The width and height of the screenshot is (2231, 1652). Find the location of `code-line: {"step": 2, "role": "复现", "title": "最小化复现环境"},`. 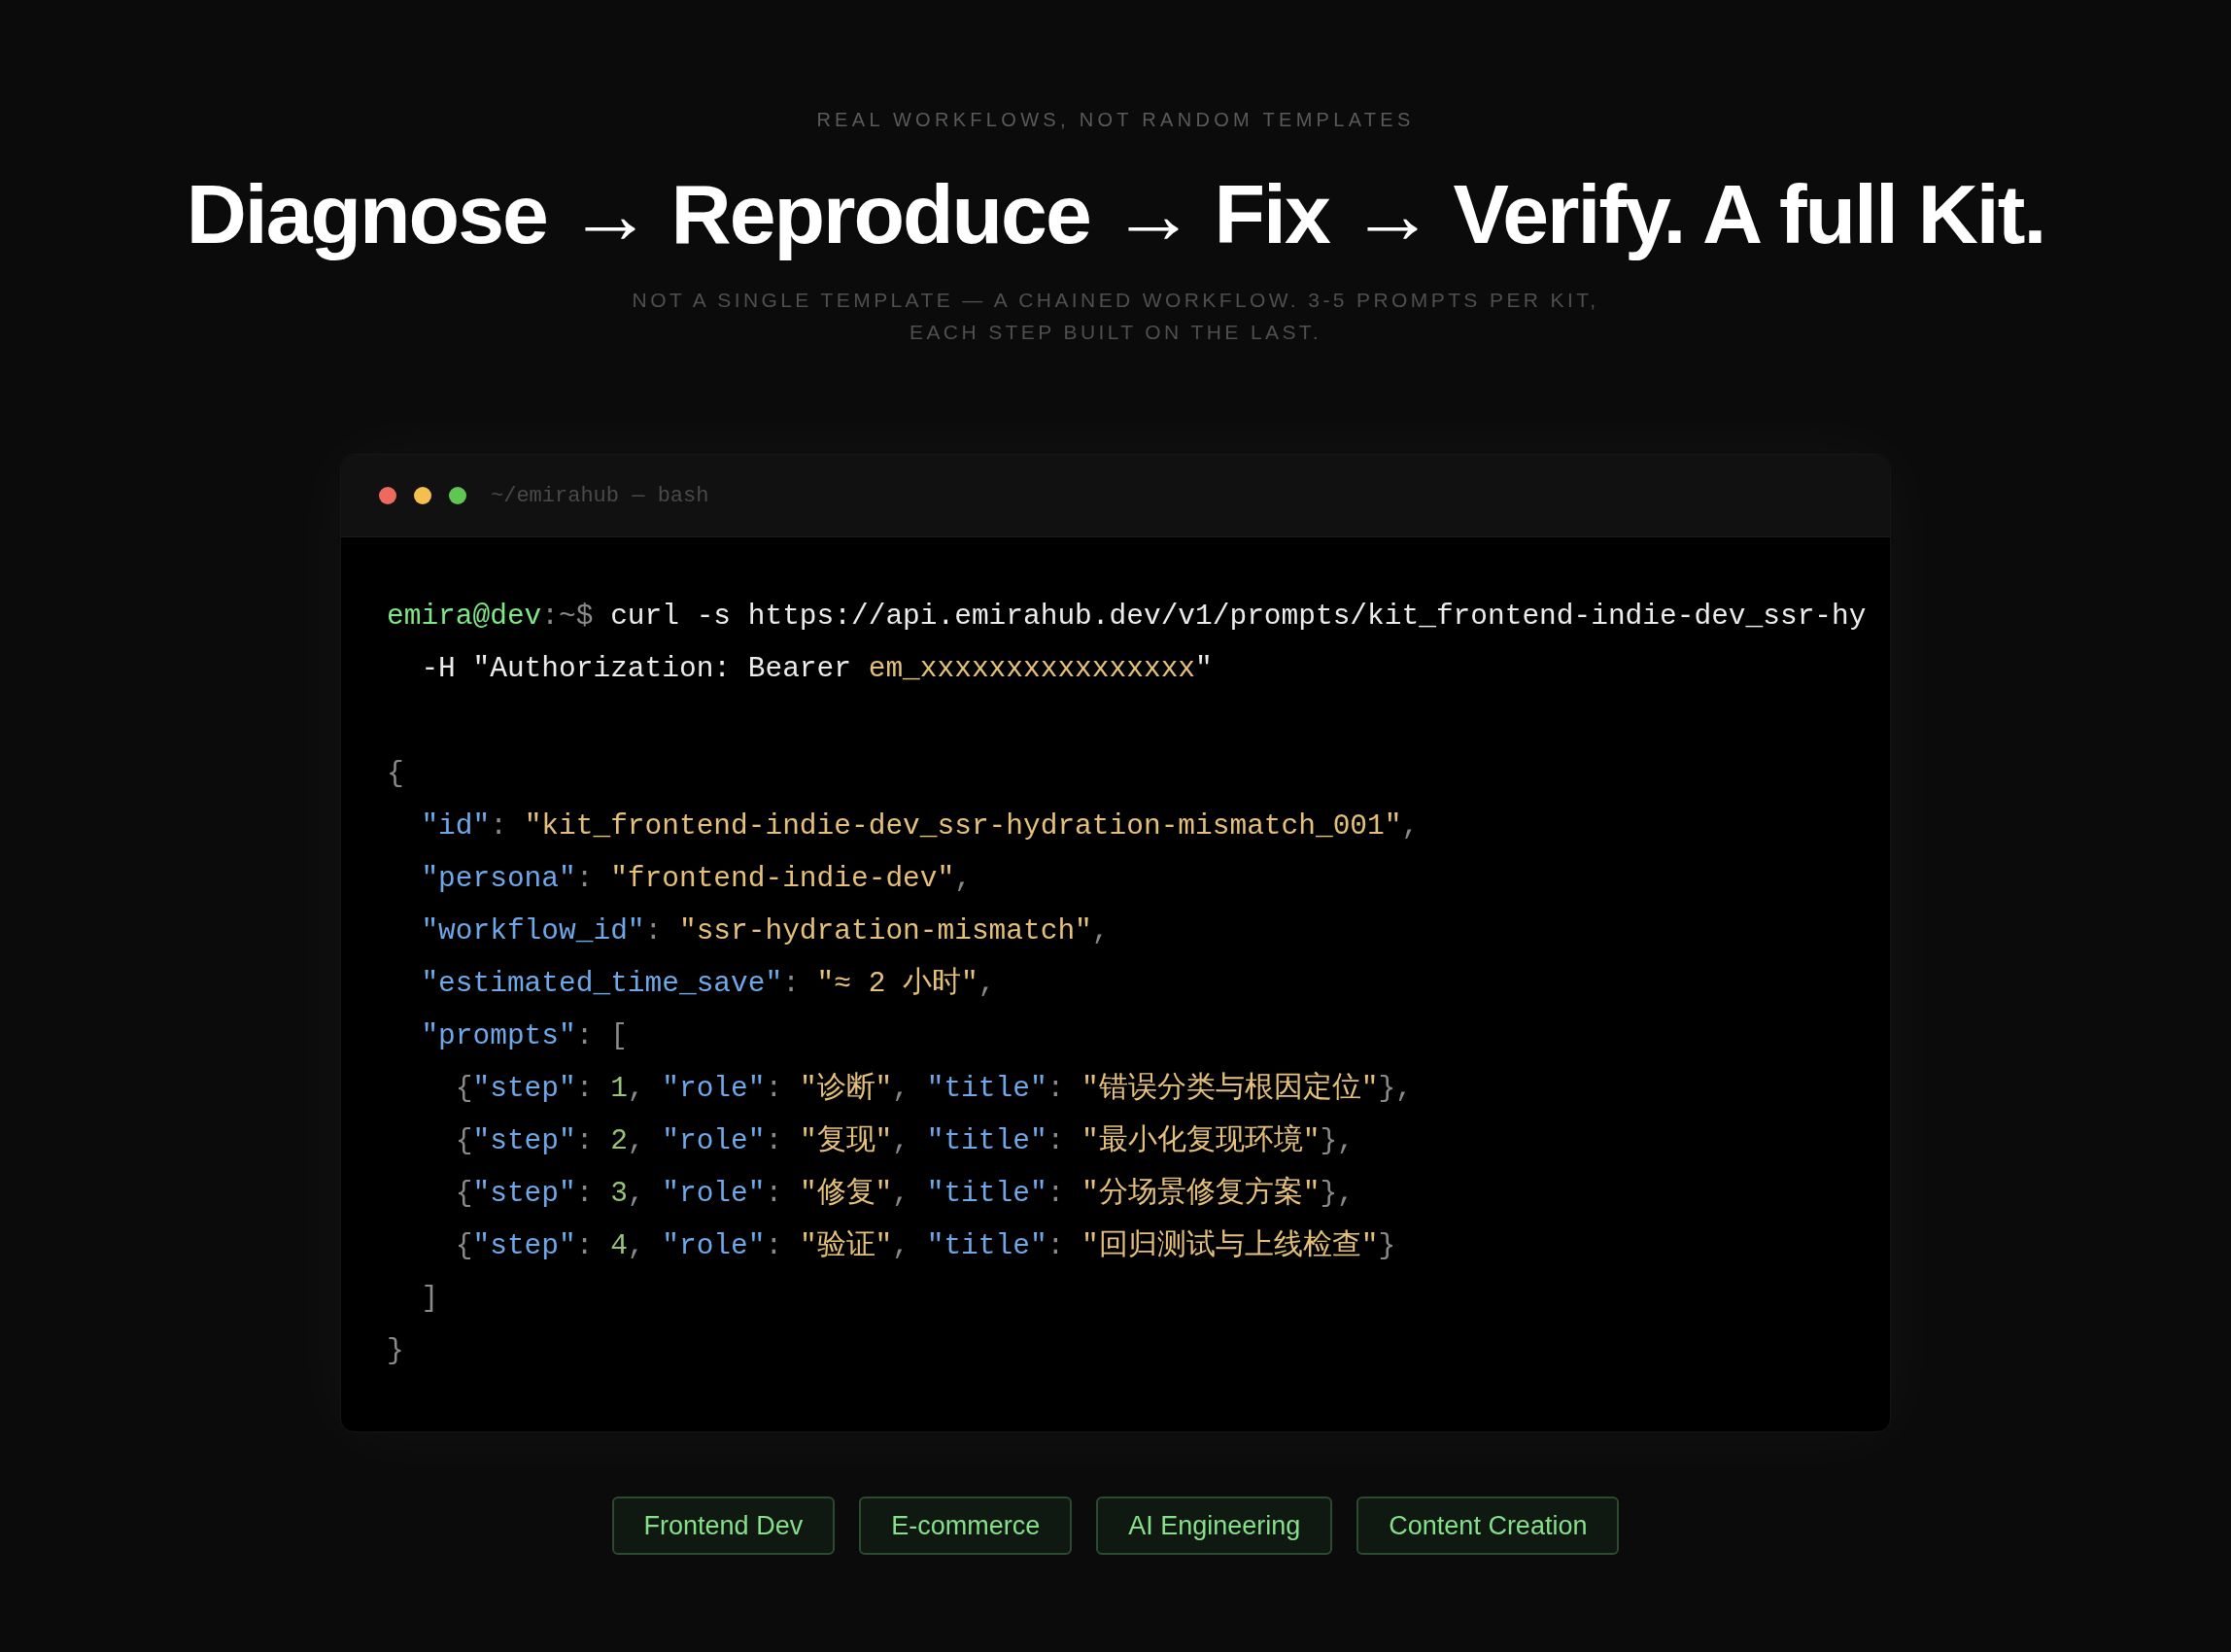

code-line: {"step": 2, "role": "复现", "title": "最小化复现环境"}, is located at coordinates (905, 1141).